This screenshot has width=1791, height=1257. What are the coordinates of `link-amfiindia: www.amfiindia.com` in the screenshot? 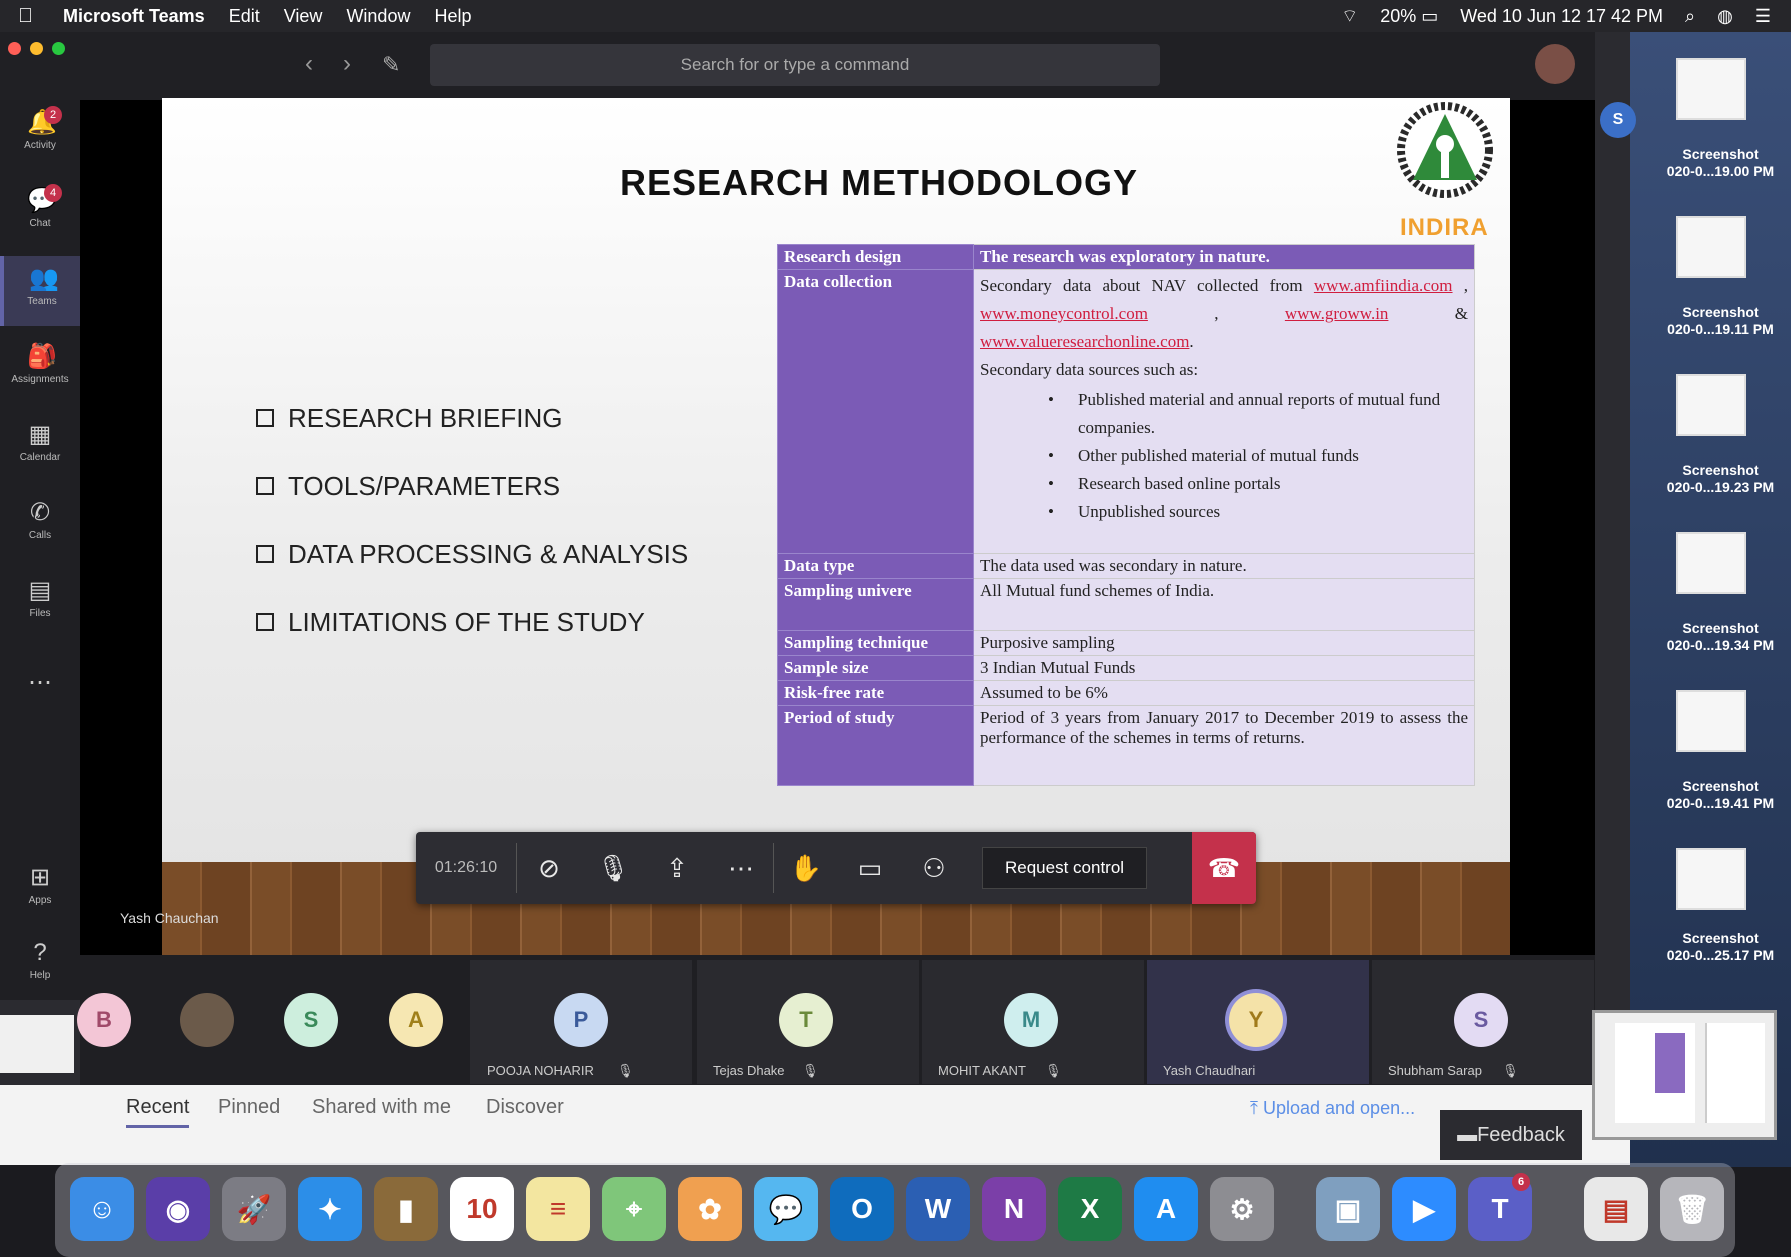 It's located at (1383, 285).